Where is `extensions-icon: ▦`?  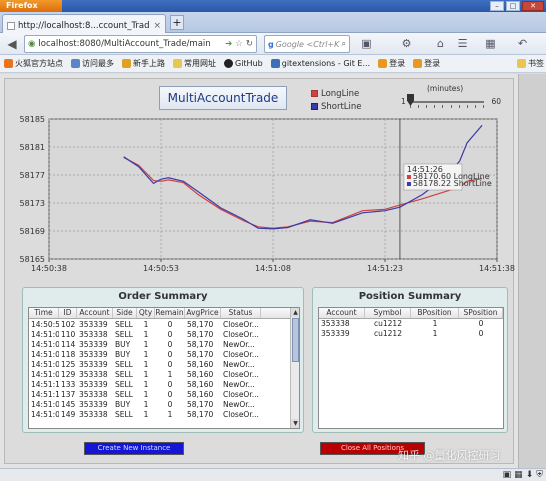 extensions-icon: ▦ is located at coordinates (490, 43).